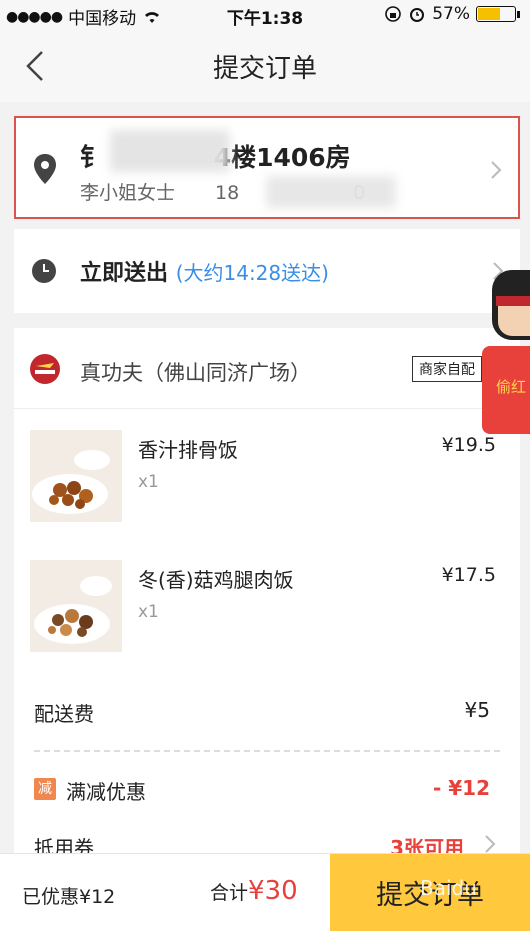 This screenshot has width=530, height=931. I want to click on nav-bar: 提交订单, so click(265, 66).